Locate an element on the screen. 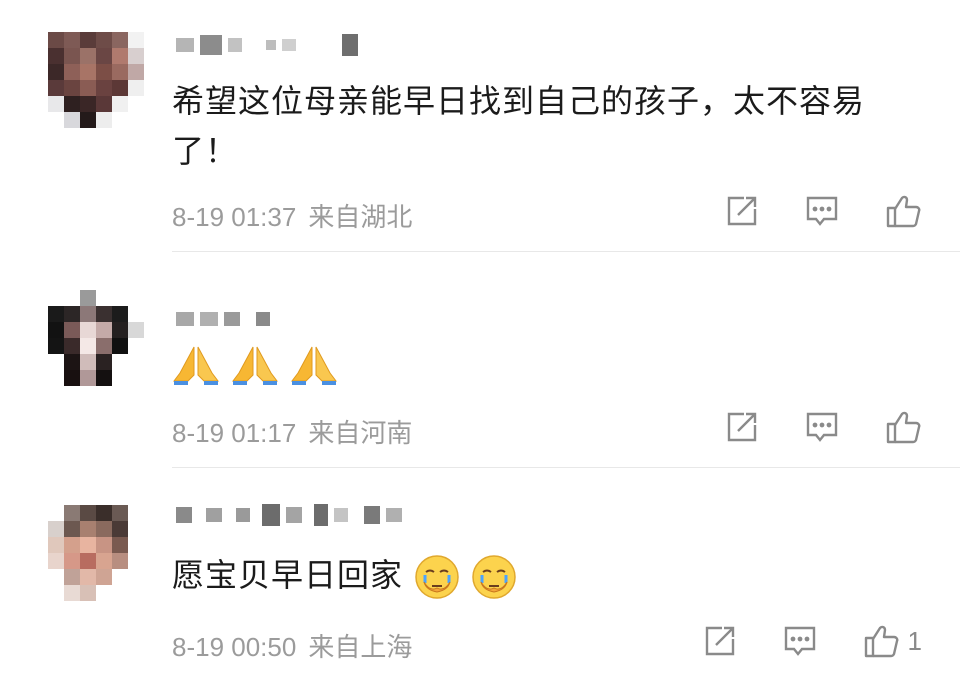  comment-text is located at coordinates (542, 363).